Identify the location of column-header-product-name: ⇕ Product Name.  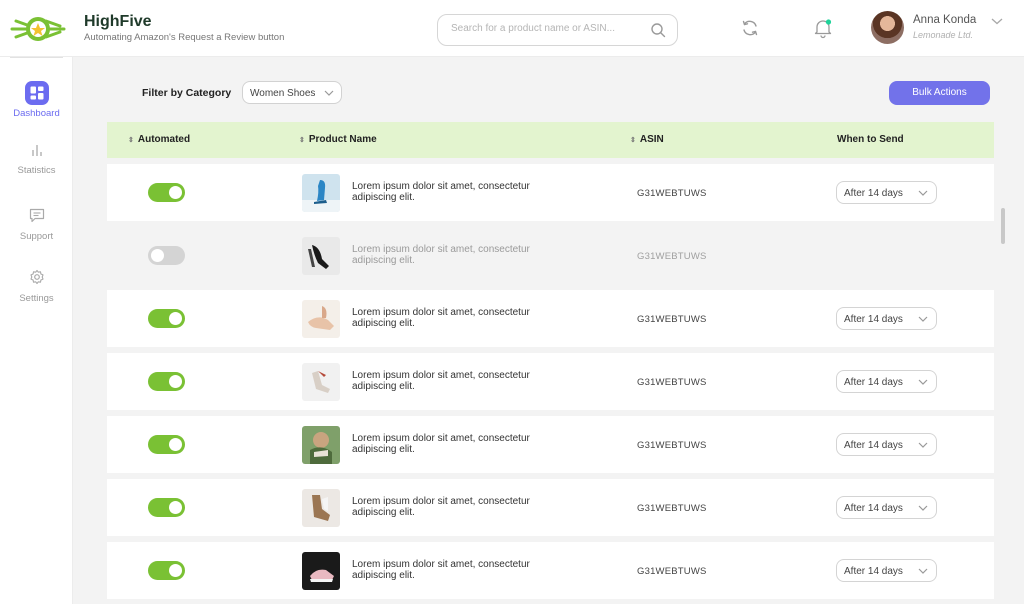
(338, 139).